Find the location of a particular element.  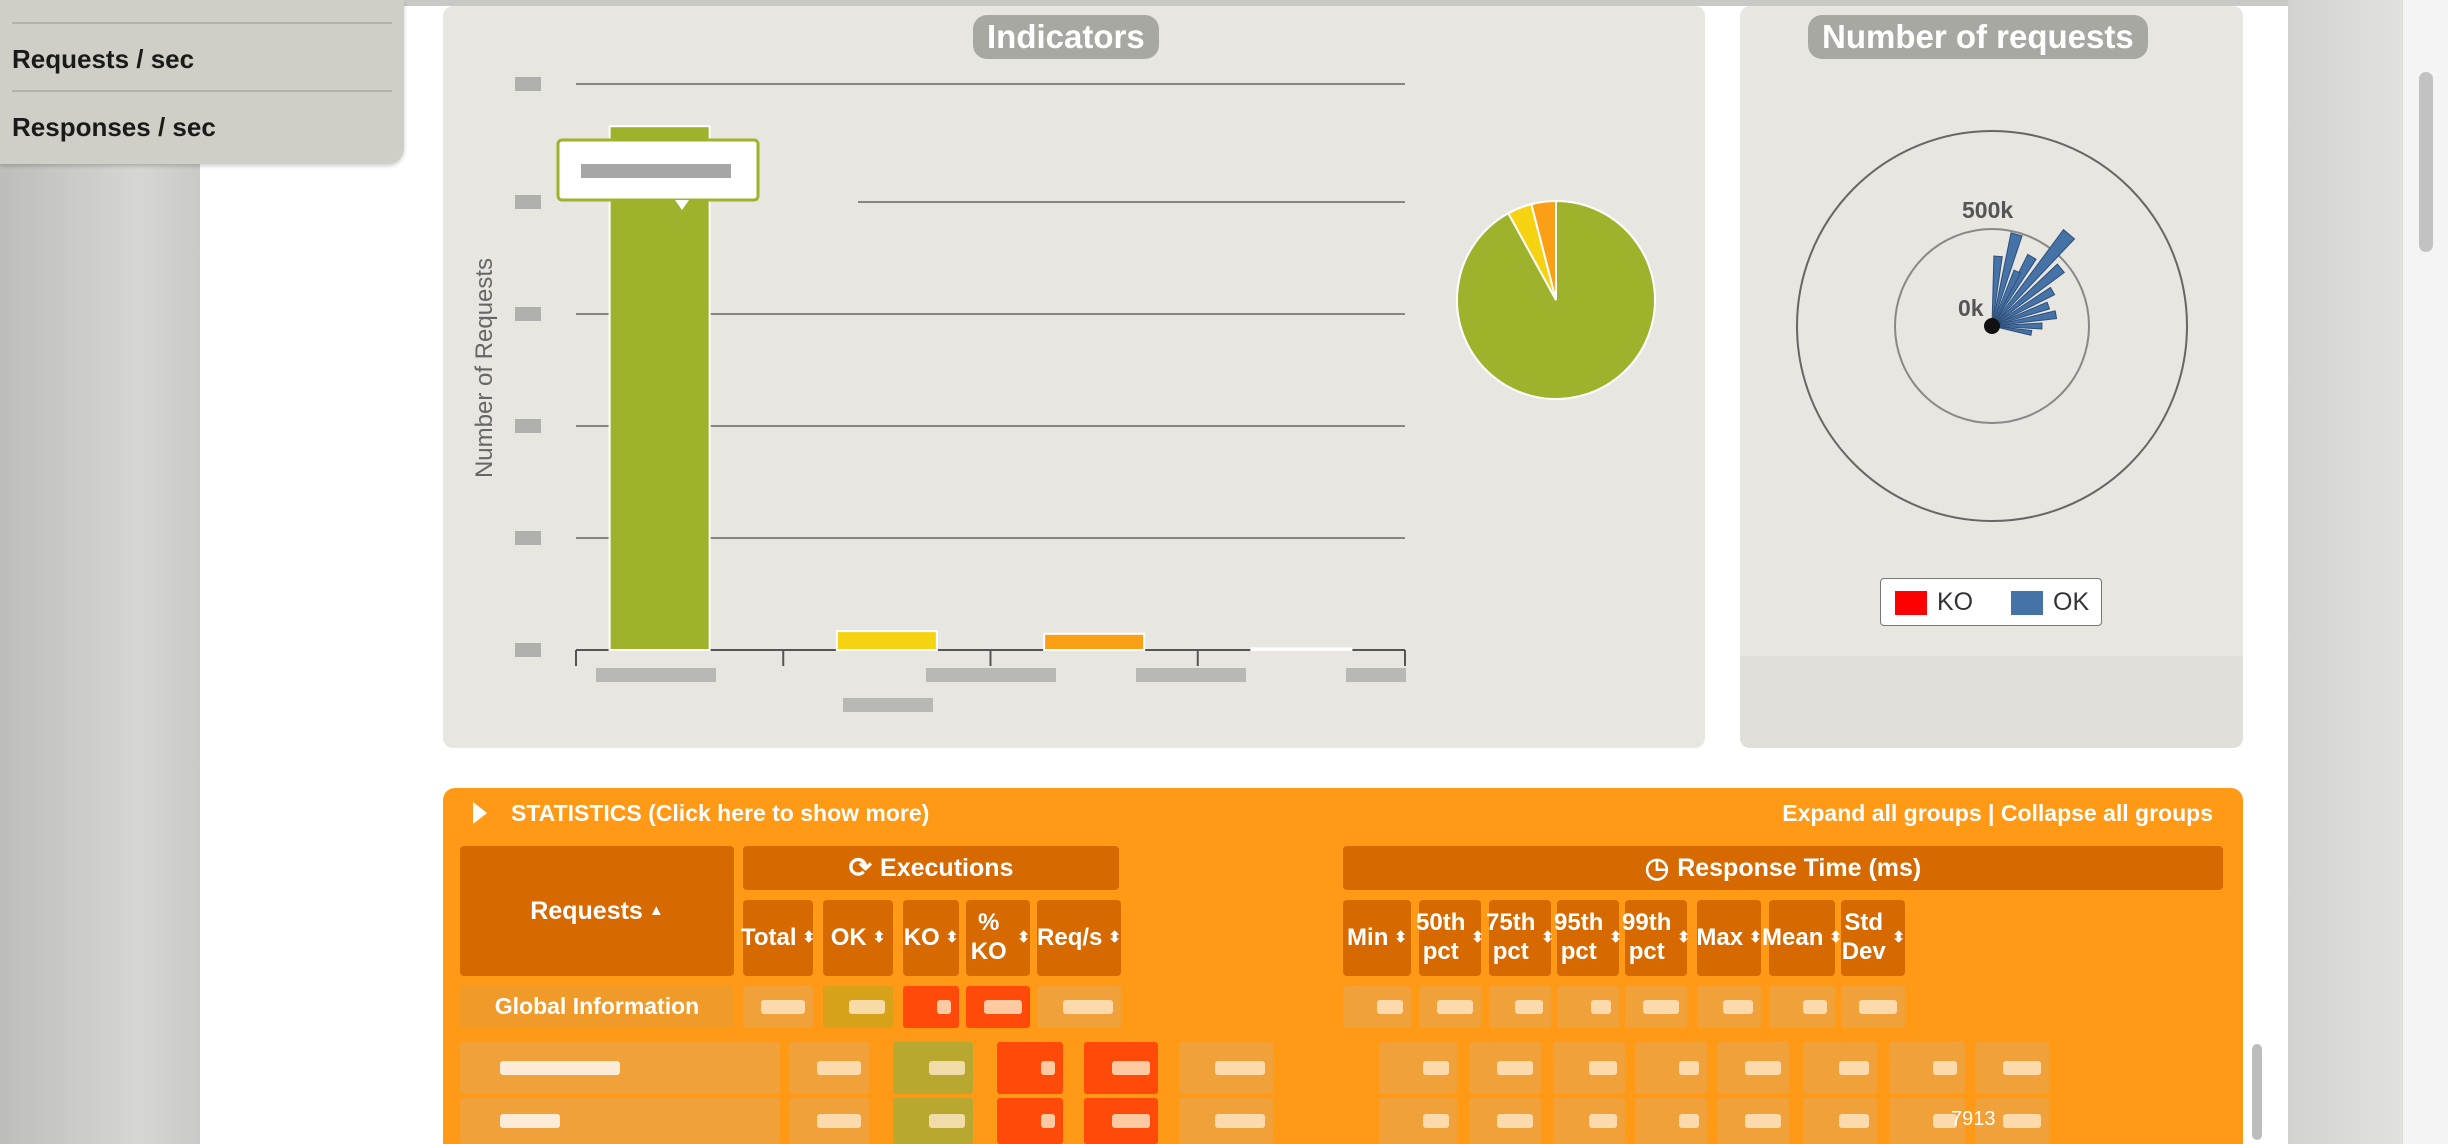

header-ko: KO ⬍ is located at coordinates (931, 938).